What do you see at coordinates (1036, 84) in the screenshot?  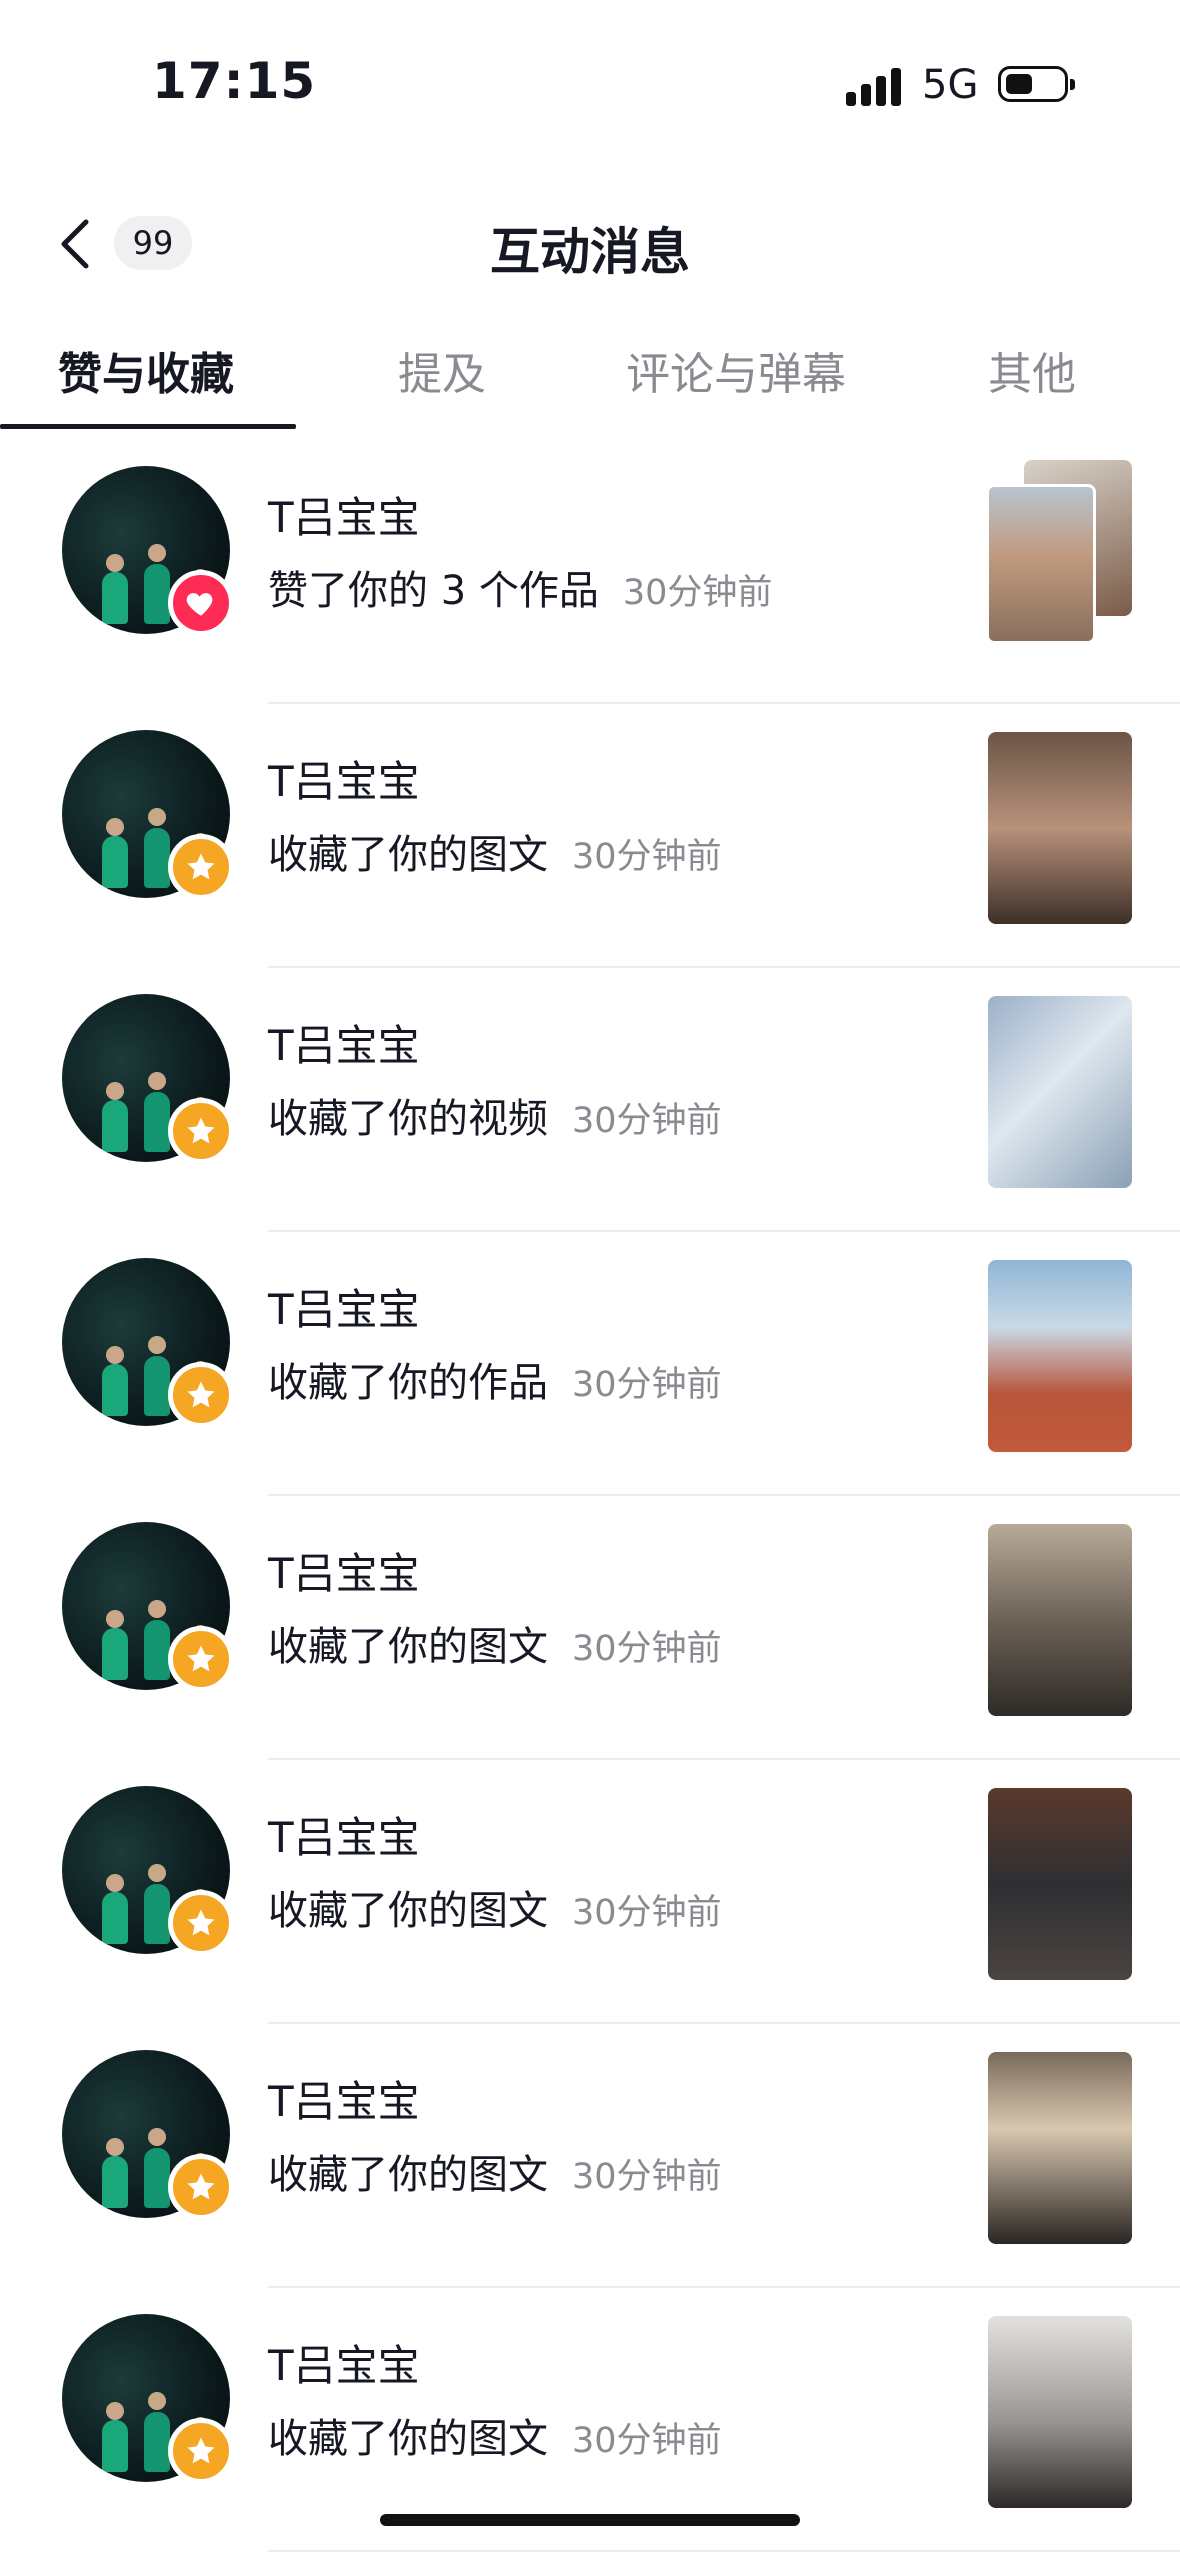 I see `battery-icon` at bounding box center [1036, 84].